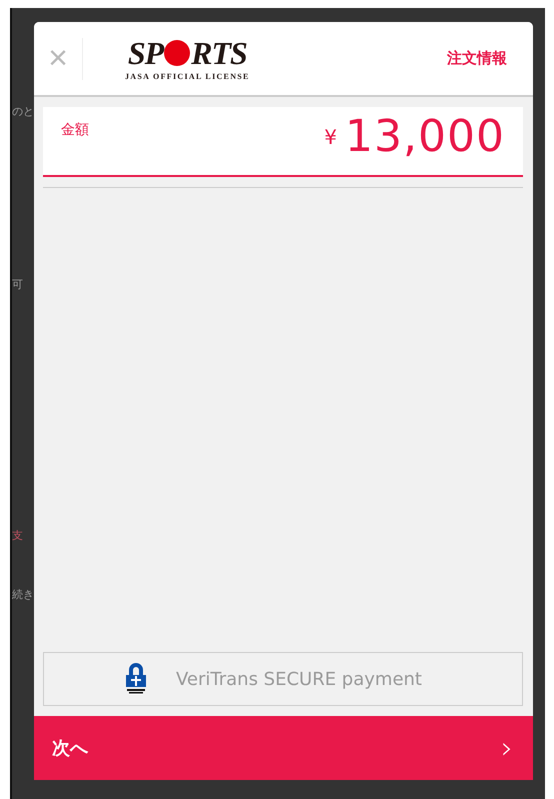 The height and width of the screenshot is (799, 554). Describe the element at coordinates (75, 130) in the screenshot. I see `amount-label: 金額` at that location.